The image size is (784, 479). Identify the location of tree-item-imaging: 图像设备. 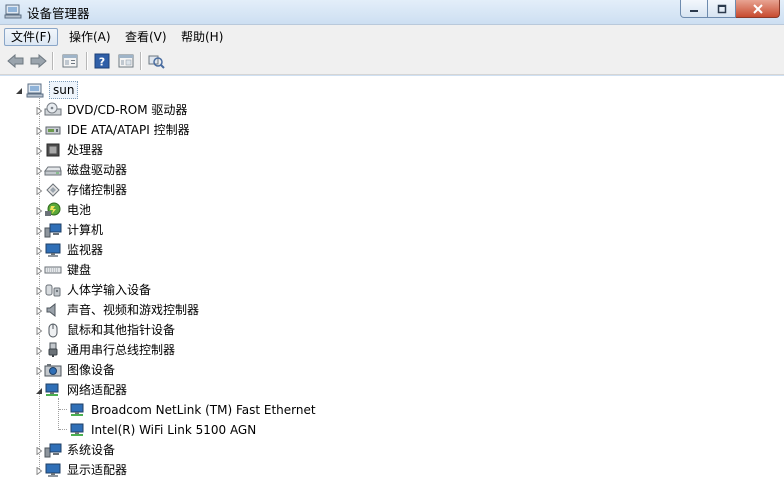
(74, 370).